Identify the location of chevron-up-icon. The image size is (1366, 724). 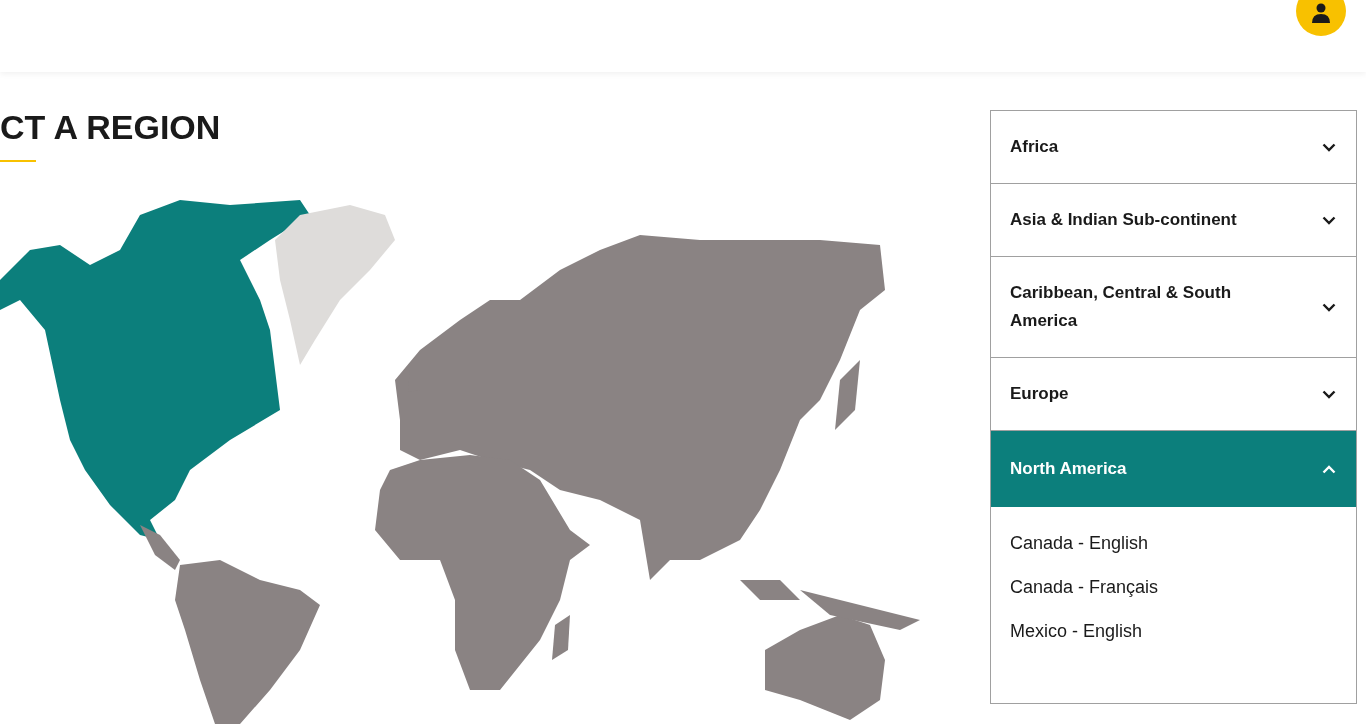
(1329, 469).